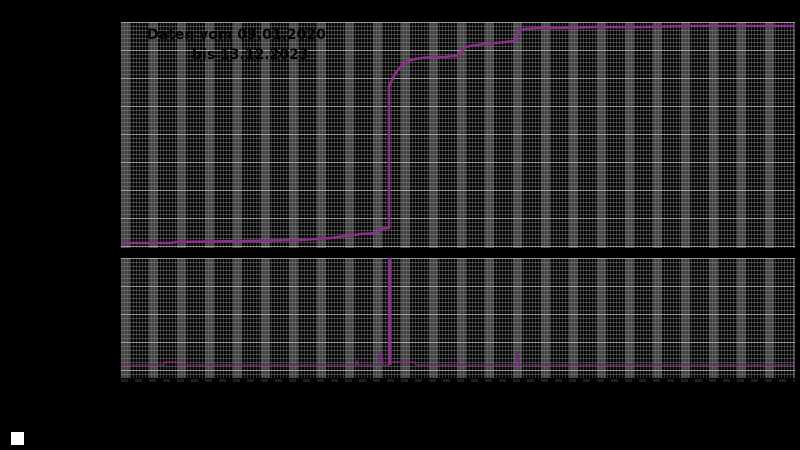  What do you see at coordinates (236, 35) in the screenshot?
I see `date-range-line1: Daten vom 09.01.2020` at bounding box center [236, 35].